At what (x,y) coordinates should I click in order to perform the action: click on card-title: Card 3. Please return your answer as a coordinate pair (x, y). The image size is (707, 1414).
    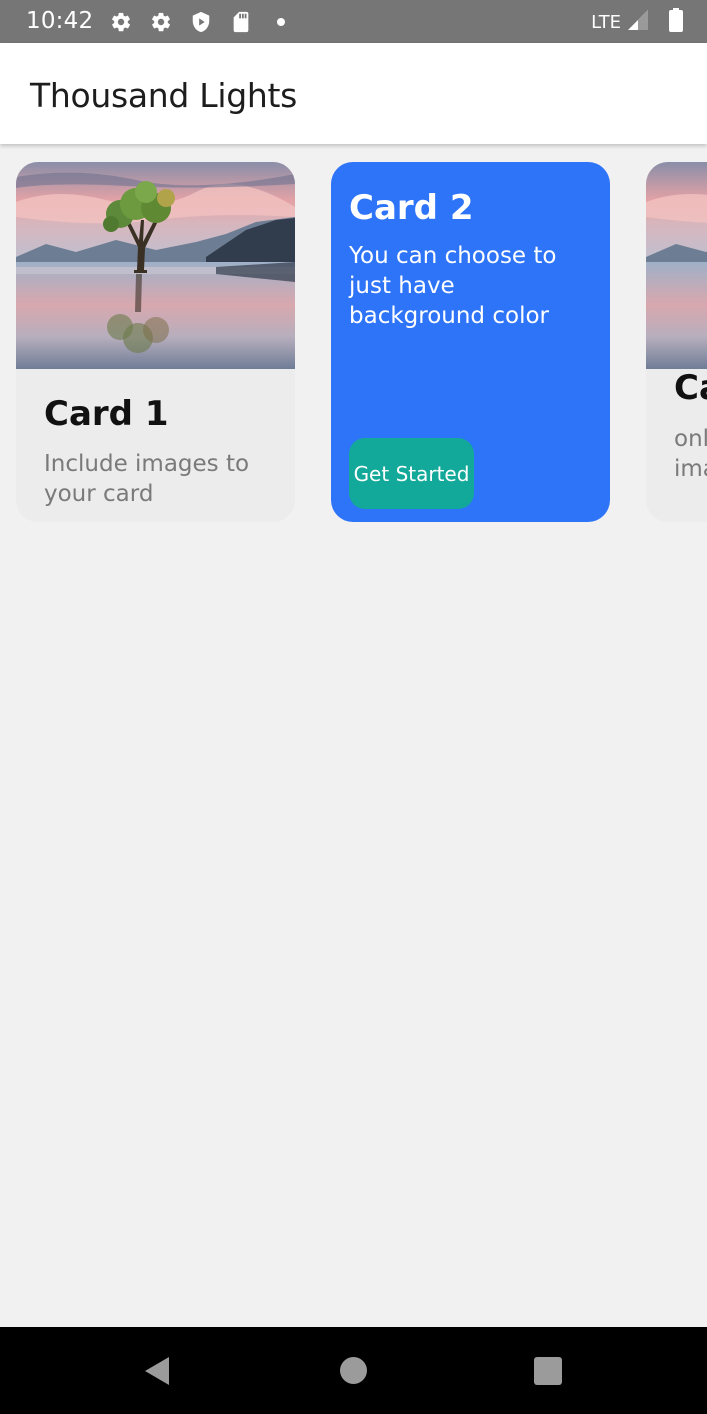
    Looking at the image, I should click on (690, 388).